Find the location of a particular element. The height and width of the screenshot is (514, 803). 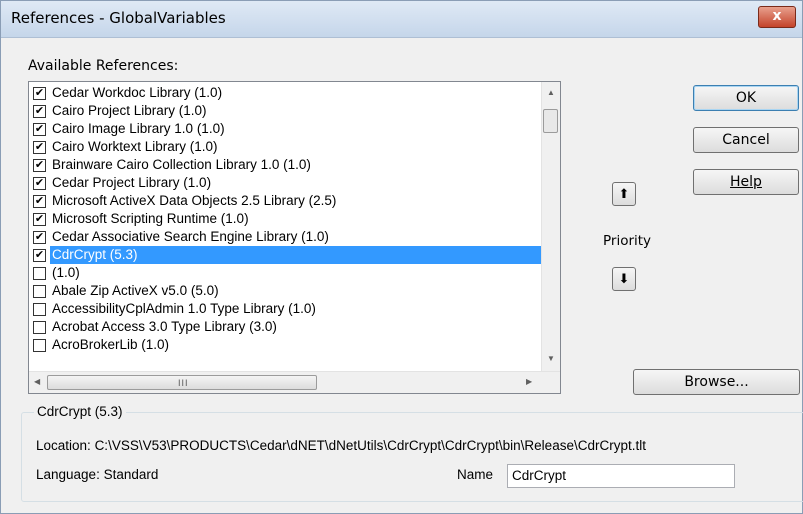

reference-item: ✔ Cairo Worktext Library (1.0) is located at coordinates (285, 147).